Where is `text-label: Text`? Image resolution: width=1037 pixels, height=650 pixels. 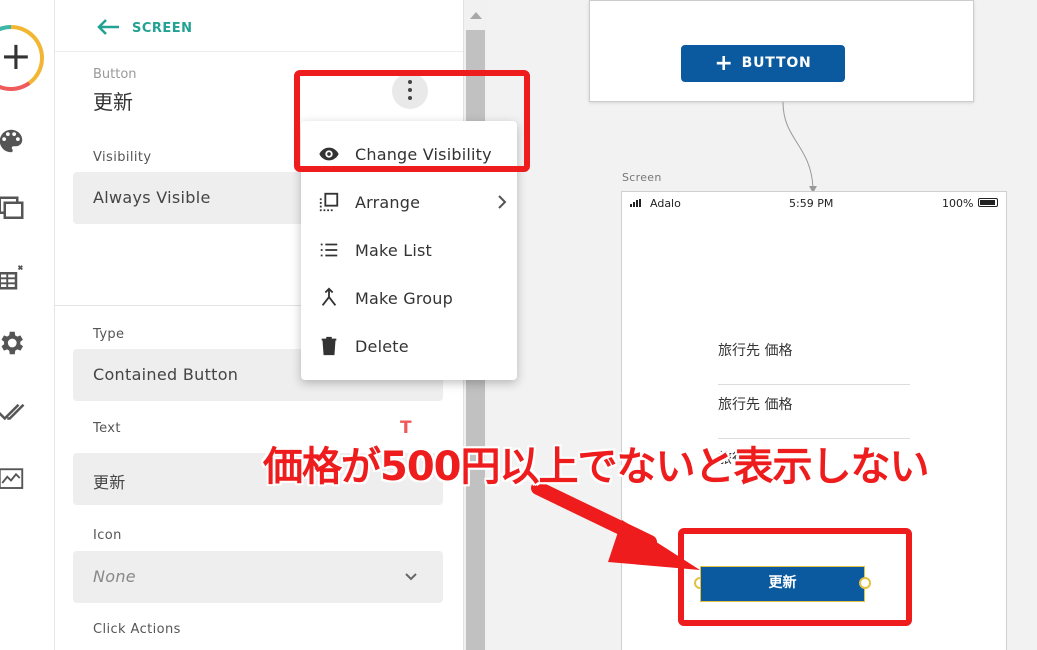 text-label: Text is located at coordinates (107, 428).